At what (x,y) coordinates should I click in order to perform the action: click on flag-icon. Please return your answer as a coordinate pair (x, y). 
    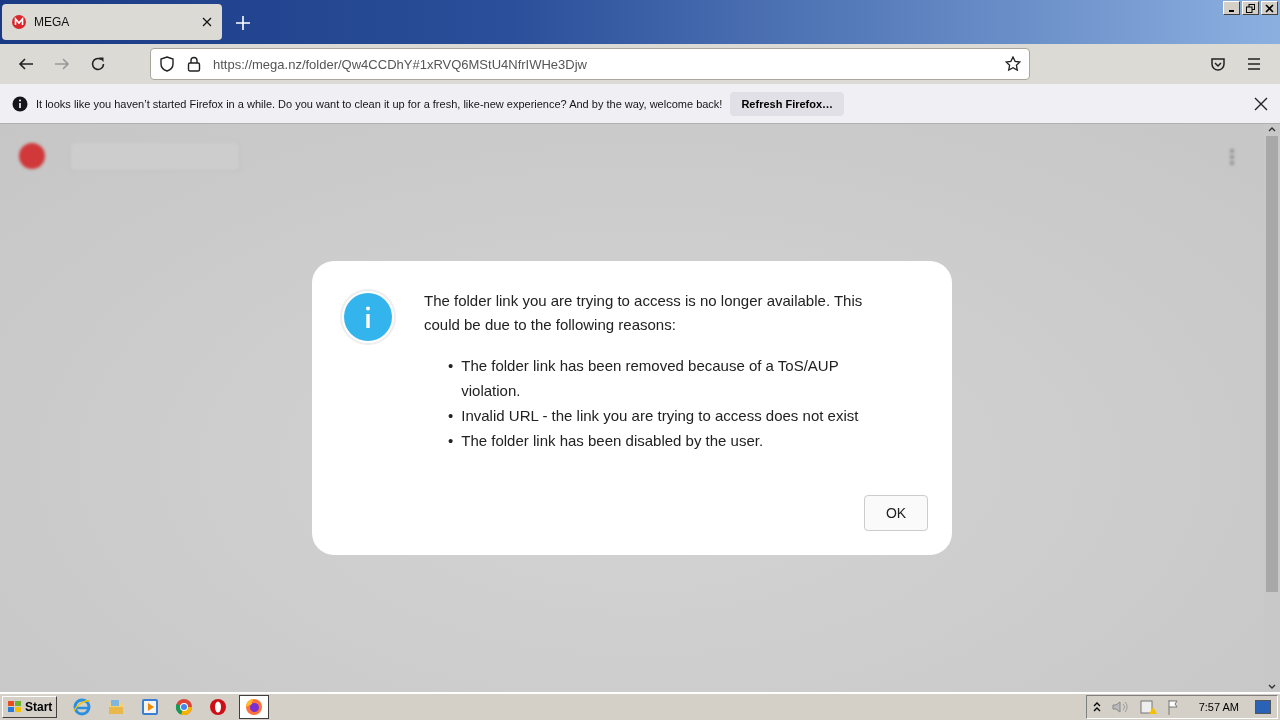
    Looking at the image, I should click on (1173, 707).